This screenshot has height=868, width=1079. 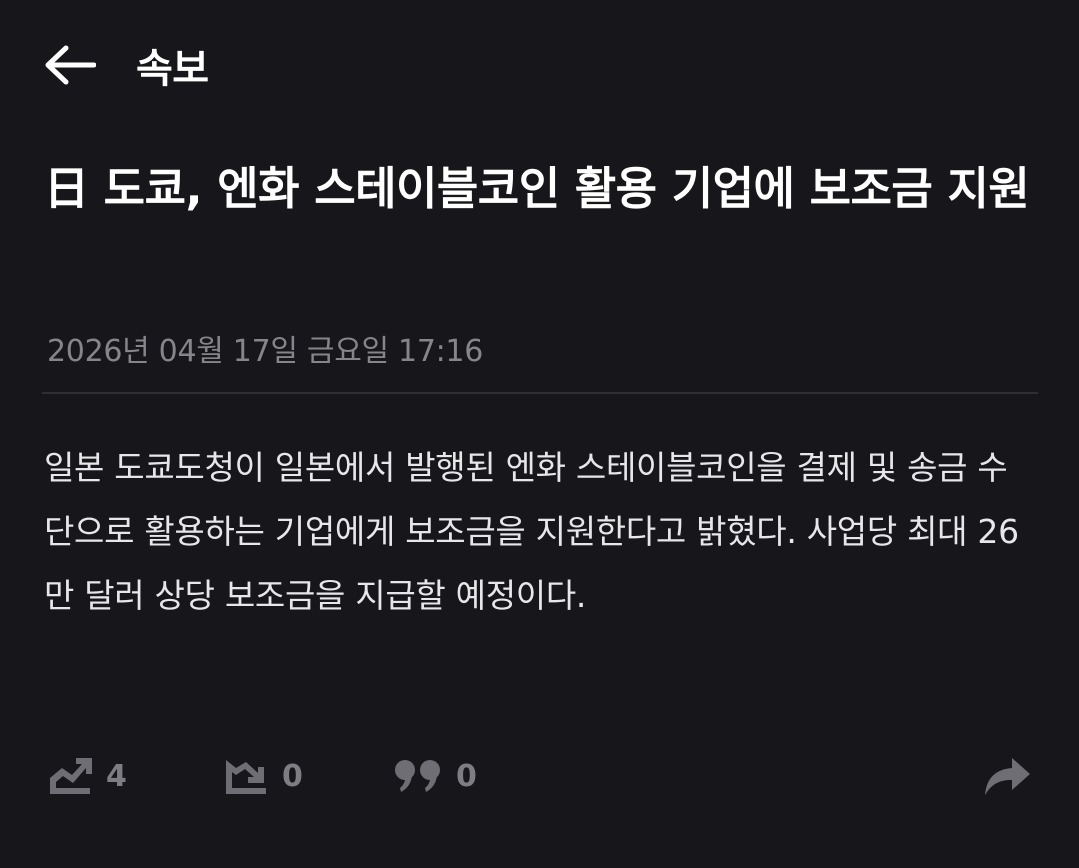 I want to click on share-arrow-icon, so click(x=1007, y=776).